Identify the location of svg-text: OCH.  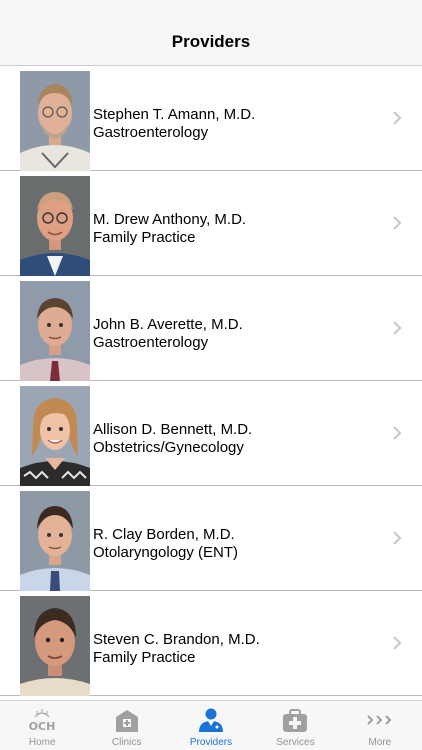
(42, 726).